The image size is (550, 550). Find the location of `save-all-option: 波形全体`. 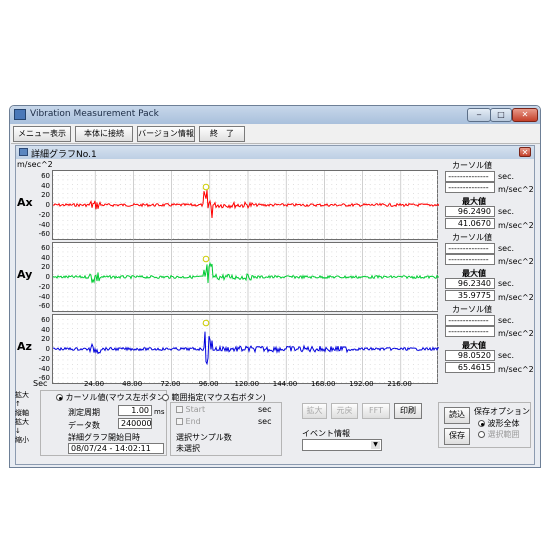

save-all-option: 波形全体 is located at coordinates (499, 423).